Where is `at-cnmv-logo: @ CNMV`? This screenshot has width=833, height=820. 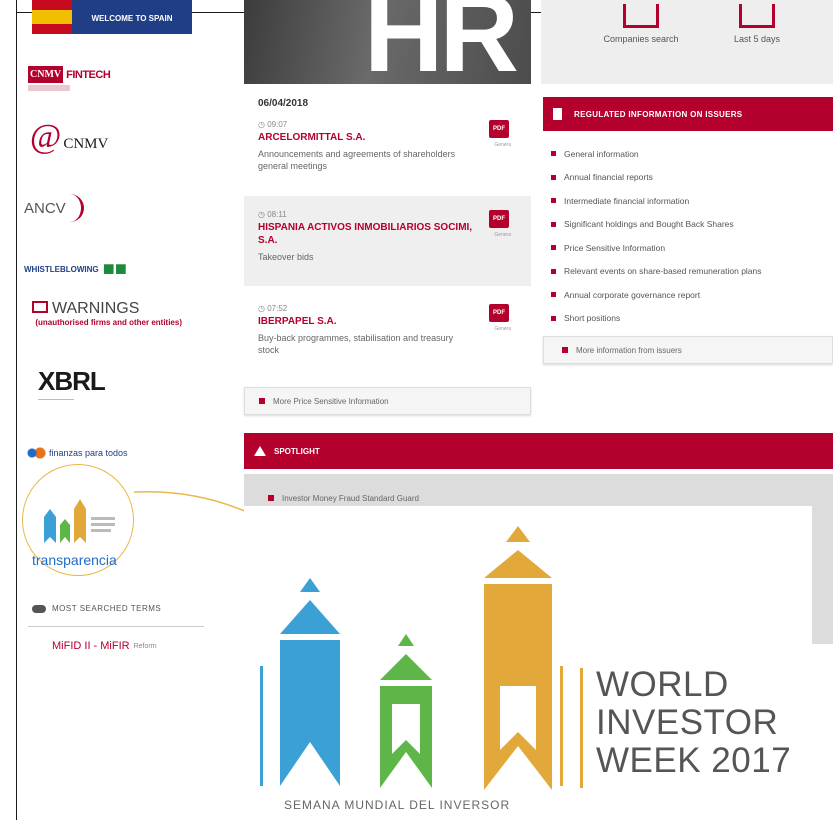 at-cnmv-logo: @ CNMV is located at coordinates (69, 137).